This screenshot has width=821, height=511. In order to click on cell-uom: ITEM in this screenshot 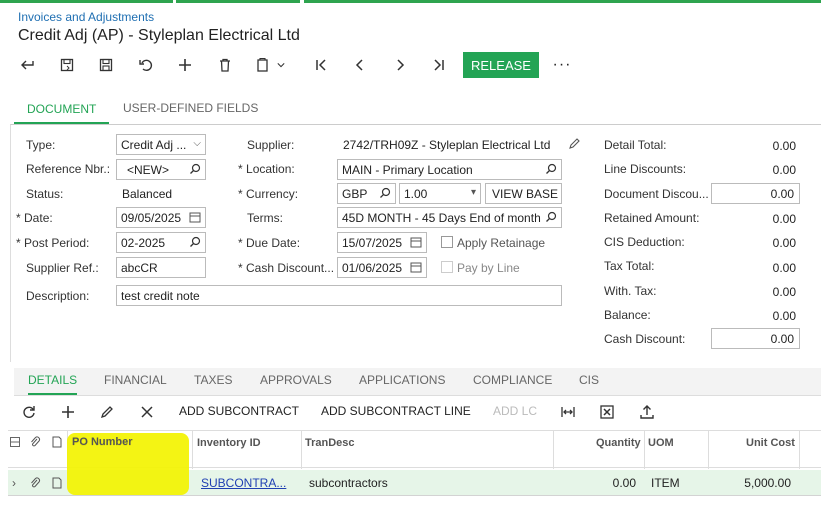, I will do `click(665, 483)`.